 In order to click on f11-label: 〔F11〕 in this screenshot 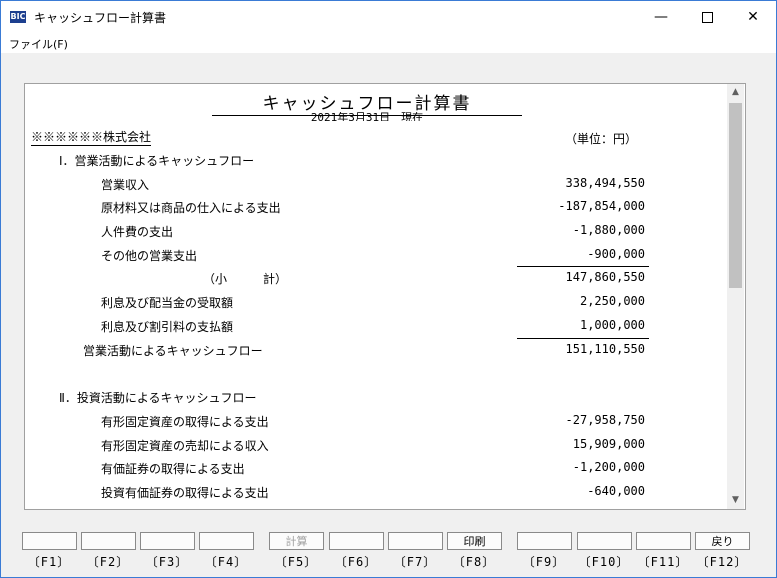, I will do `click(663, 562)`.